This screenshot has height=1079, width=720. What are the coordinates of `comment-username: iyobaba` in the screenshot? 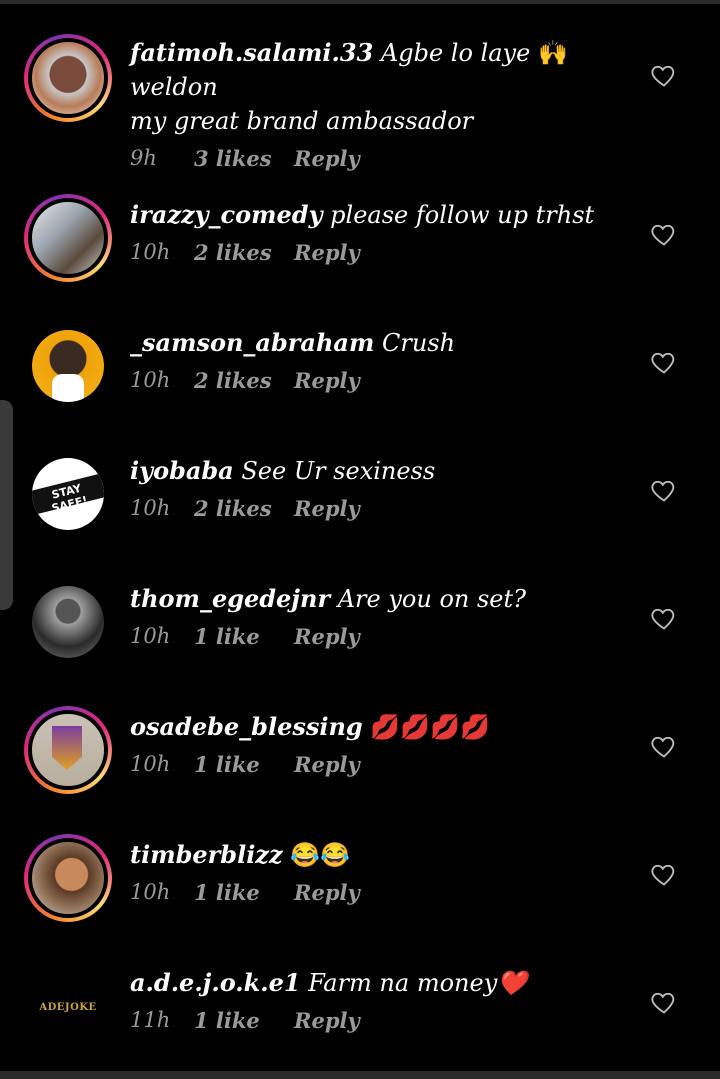 It's located at (182, 470).